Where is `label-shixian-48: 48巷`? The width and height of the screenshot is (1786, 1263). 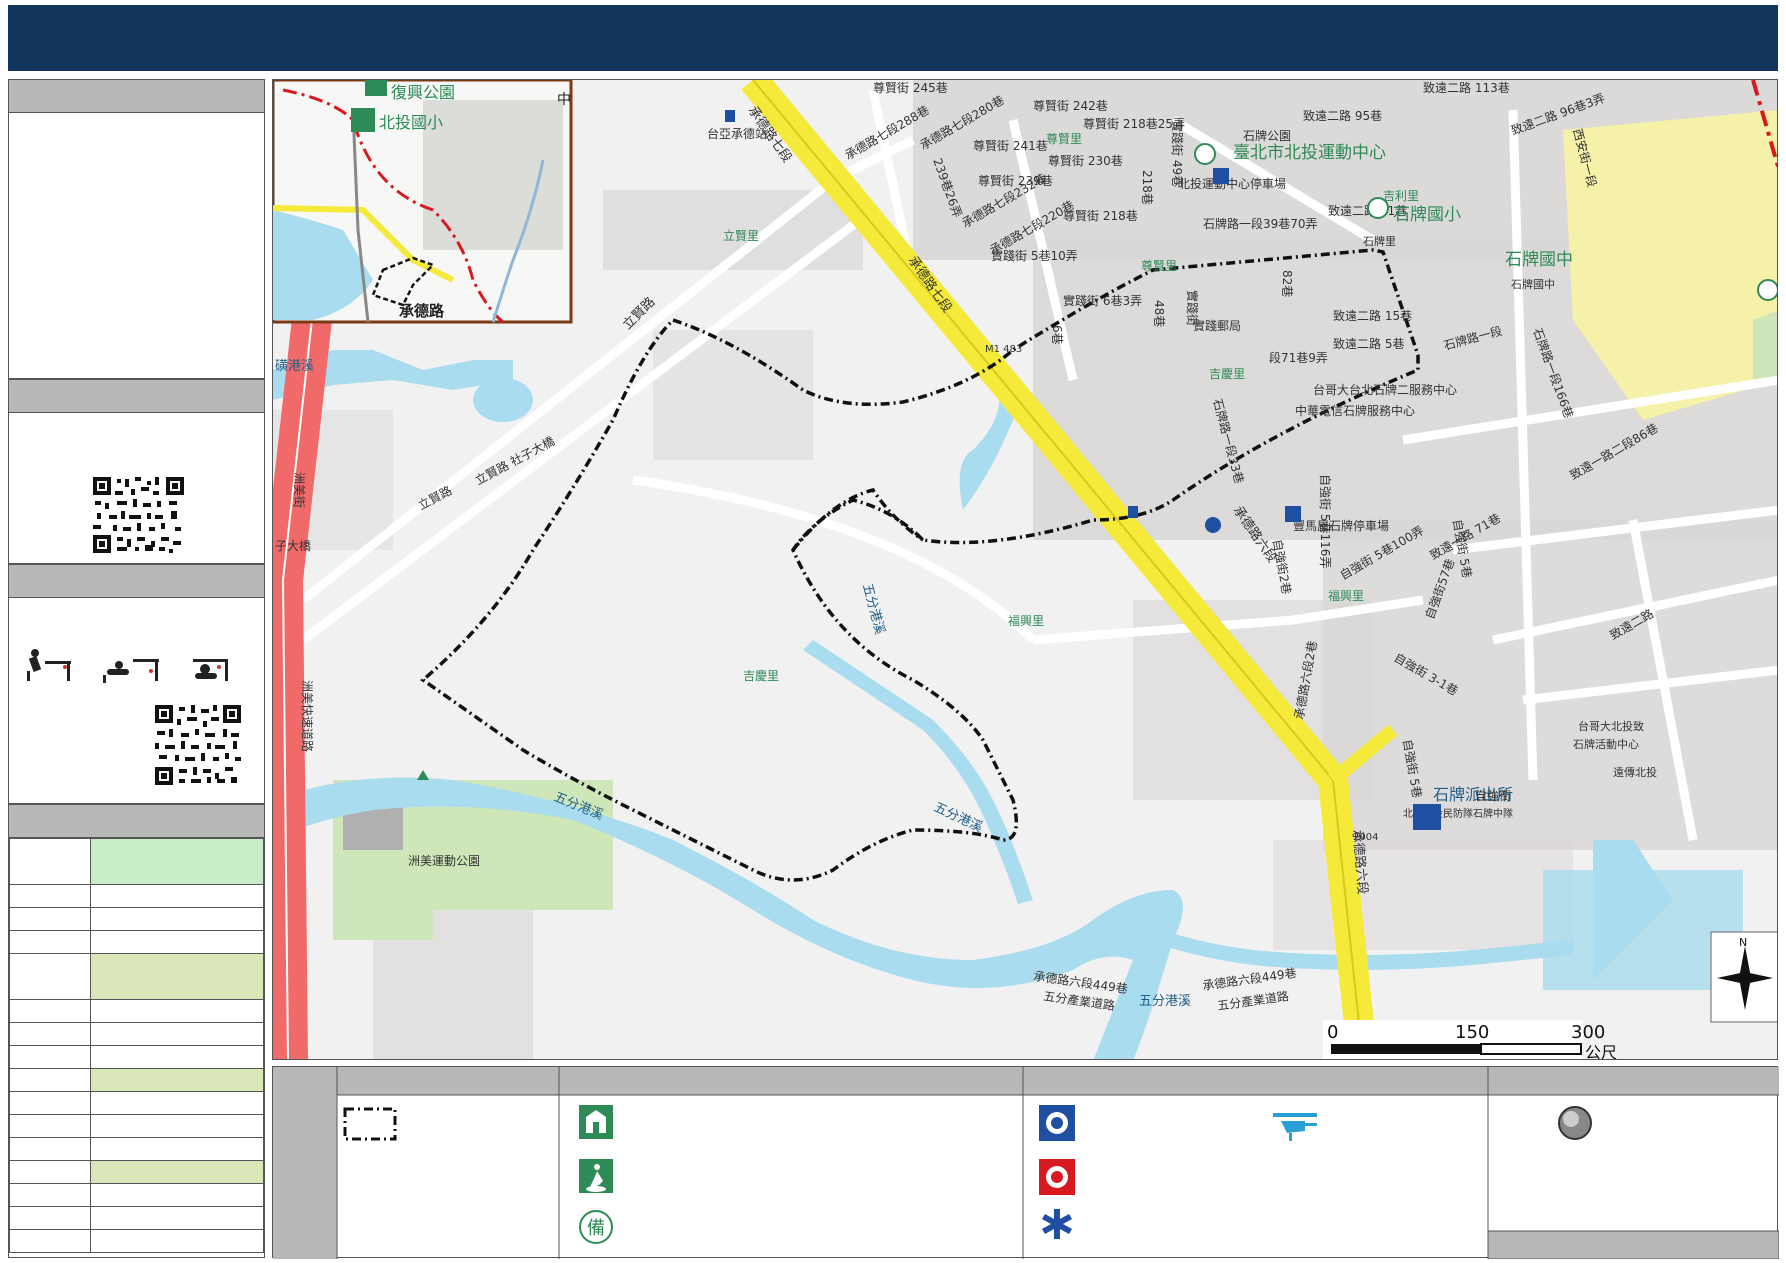
label-shixian-48: 48巷 is located at coordinates (1159, 313).